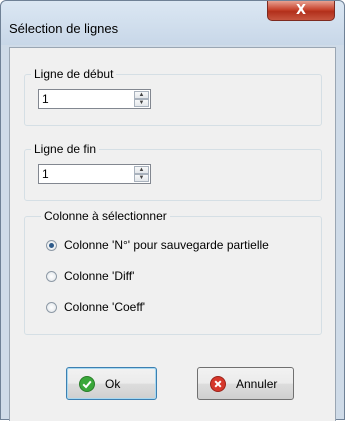  What do you see at coordinates (166, 245) in the screenshot?
I see `radio-option-label: Colonne 'N°' pour sauvegarde partielle` at bounding box center [166, 245].